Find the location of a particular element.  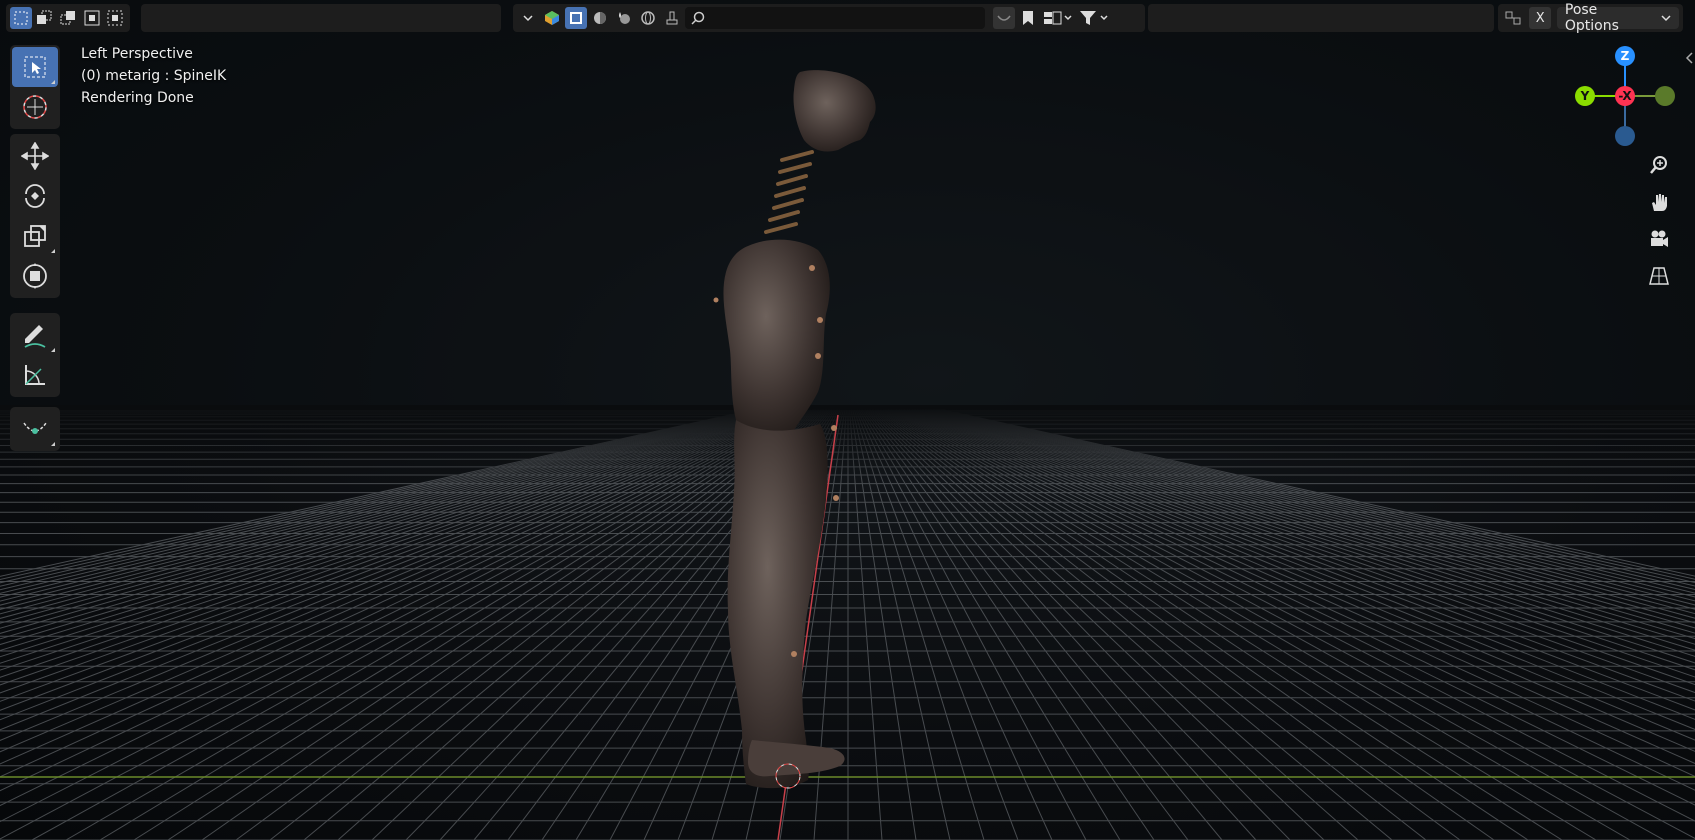

square-icon is located at coordinates (576, 18).